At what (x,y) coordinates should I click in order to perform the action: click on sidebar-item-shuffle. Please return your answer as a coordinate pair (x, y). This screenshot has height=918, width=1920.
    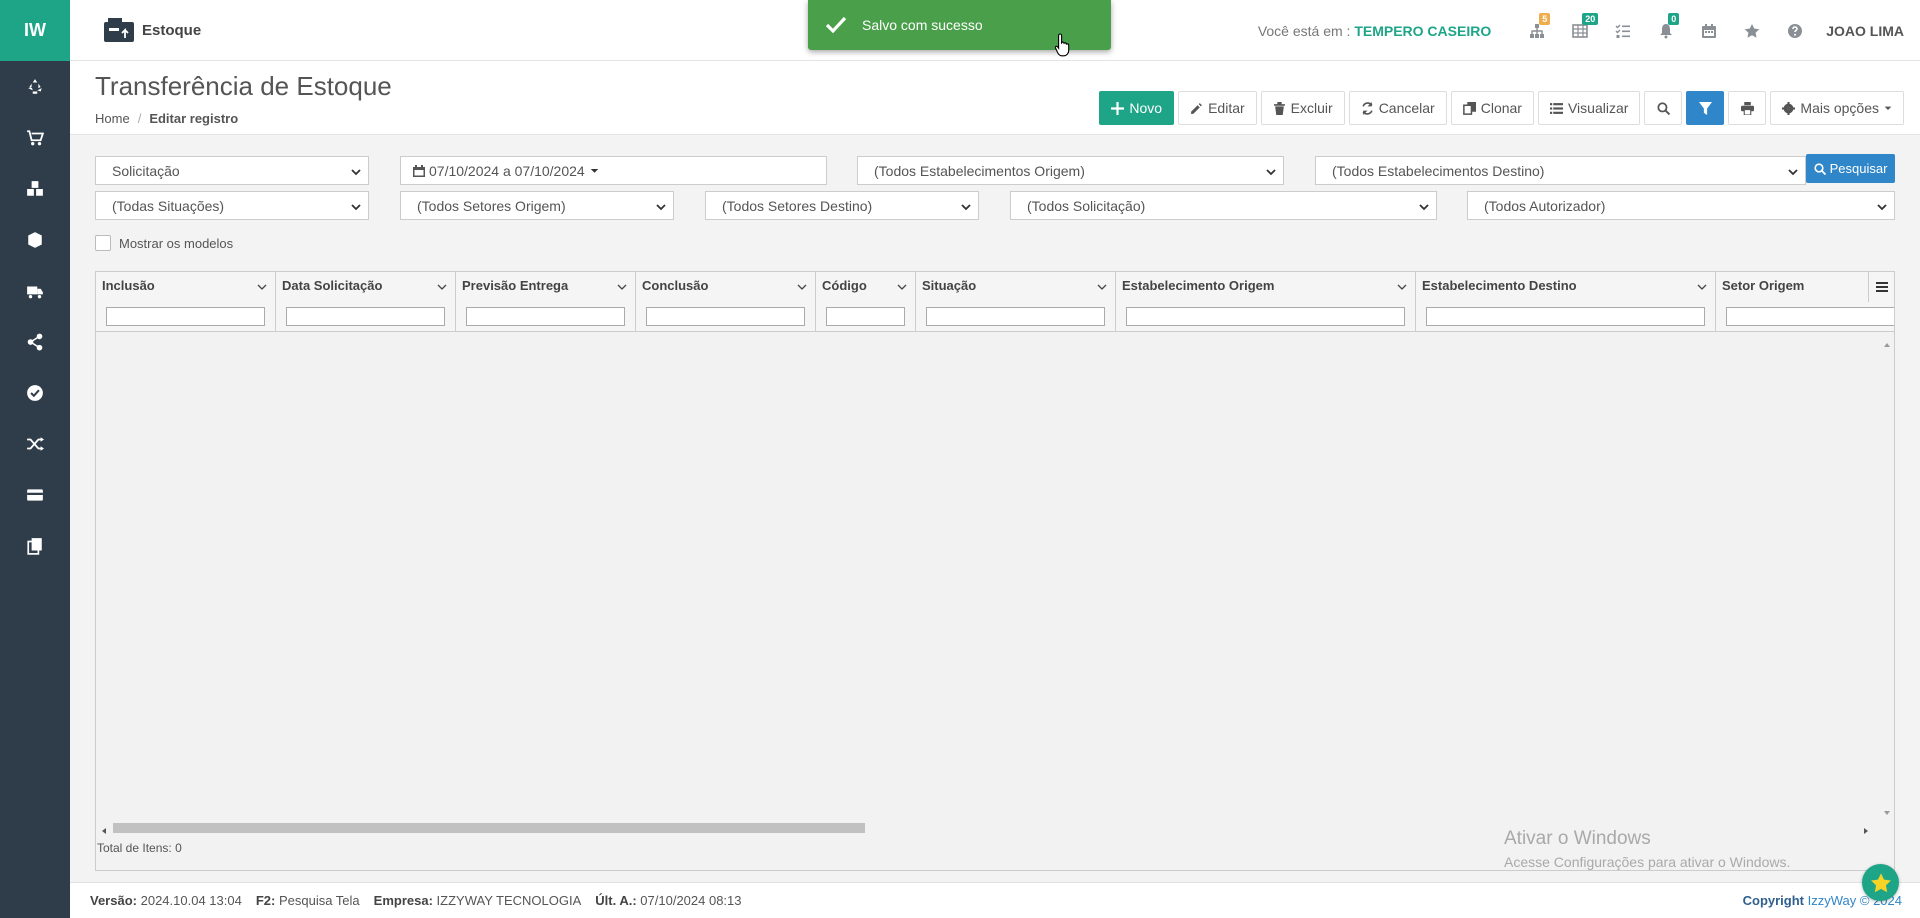
    Looking at the image, I should click on (35, 443).